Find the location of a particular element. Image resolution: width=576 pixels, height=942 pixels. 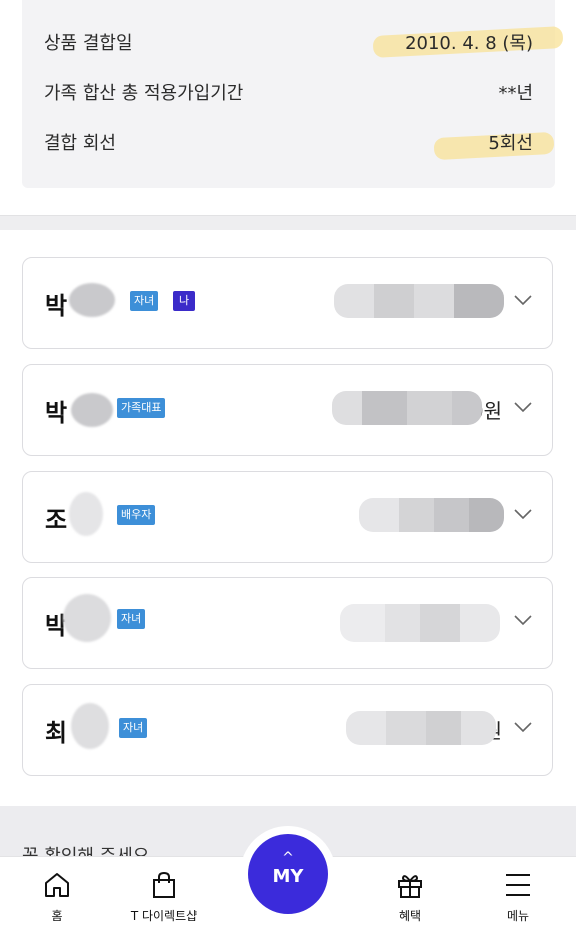

my-button: ^ MY is located at coordinates (288, 874).